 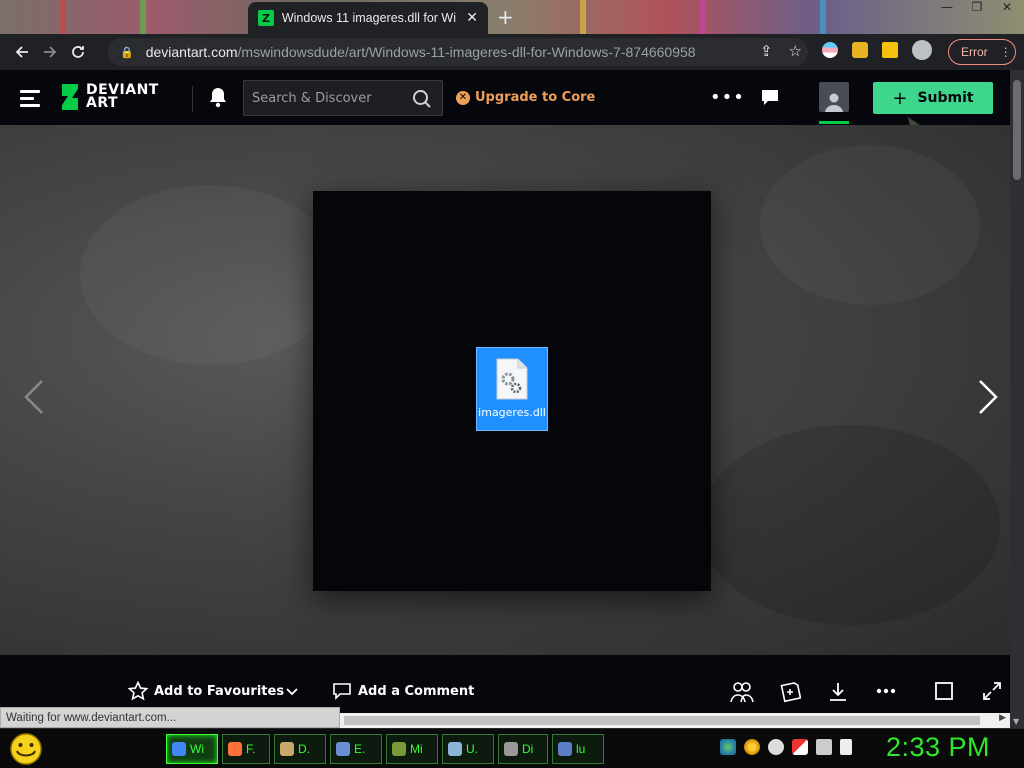 I want to click on lock-icon: 🔒, so click(x=127, y=52).